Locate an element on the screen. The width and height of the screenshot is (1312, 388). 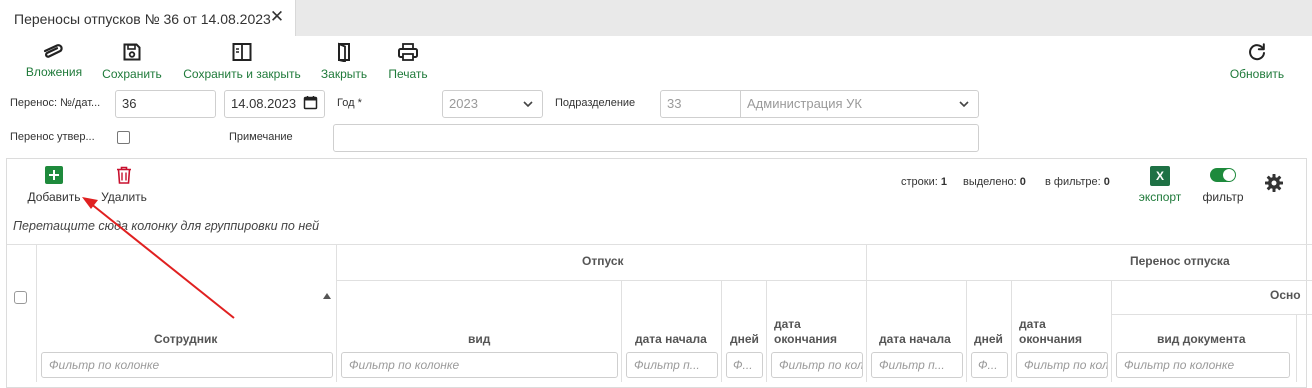
department-select: Администрация УК is located at coordinates (859, 104).